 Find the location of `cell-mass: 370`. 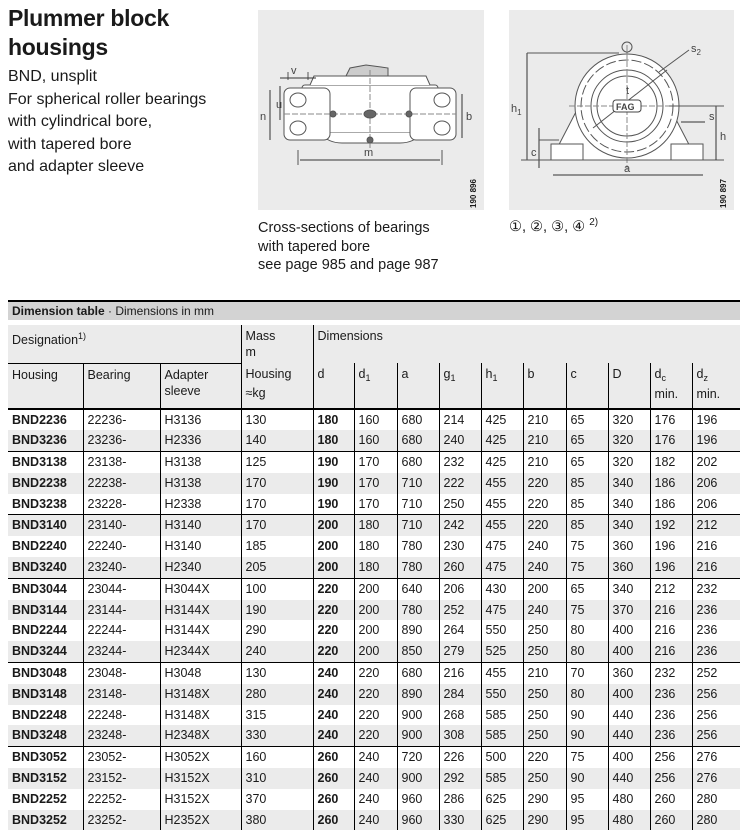

cell-mass: 370 is located at coordinates (277, 799).